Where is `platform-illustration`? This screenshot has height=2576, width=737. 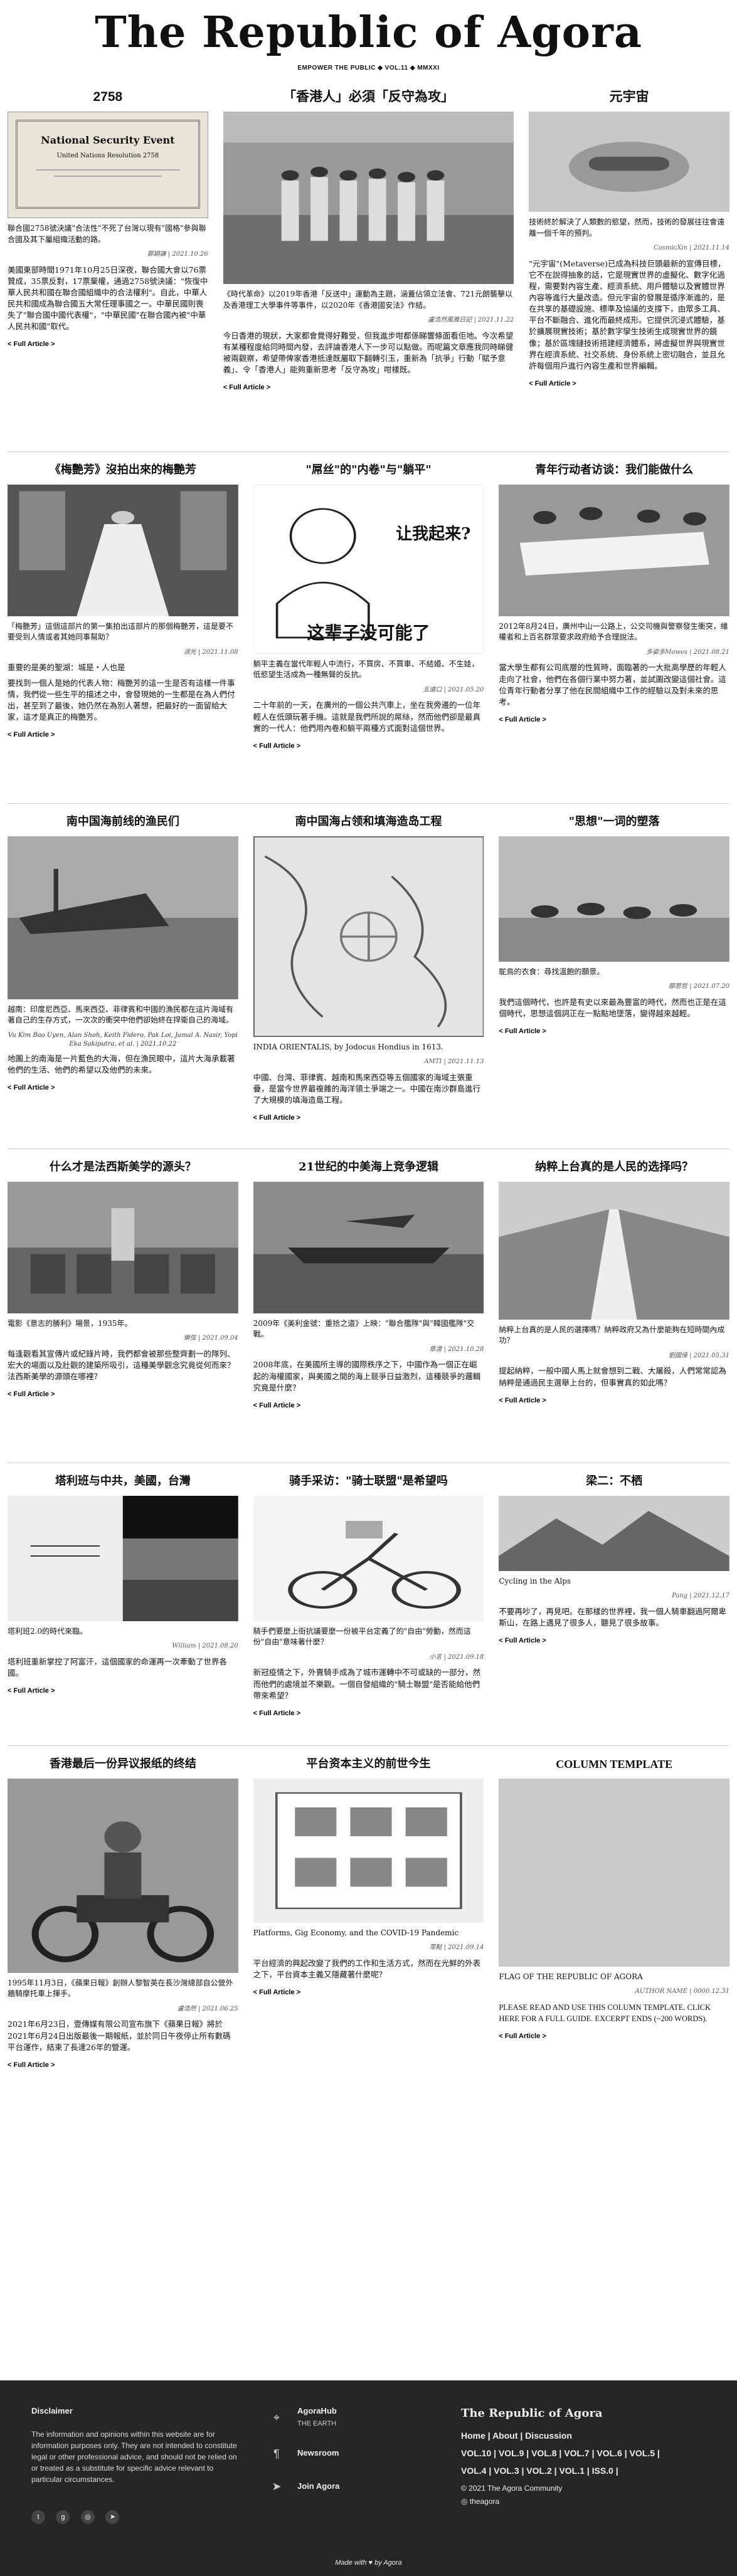
platform-illustration is located at coordinates (368, 1851).